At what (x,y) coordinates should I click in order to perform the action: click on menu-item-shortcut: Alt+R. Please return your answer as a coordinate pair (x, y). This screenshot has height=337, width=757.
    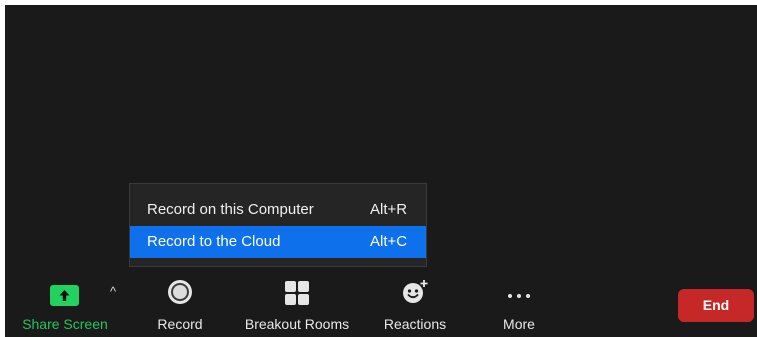
    Looking at the image, I should click on (389, 209).